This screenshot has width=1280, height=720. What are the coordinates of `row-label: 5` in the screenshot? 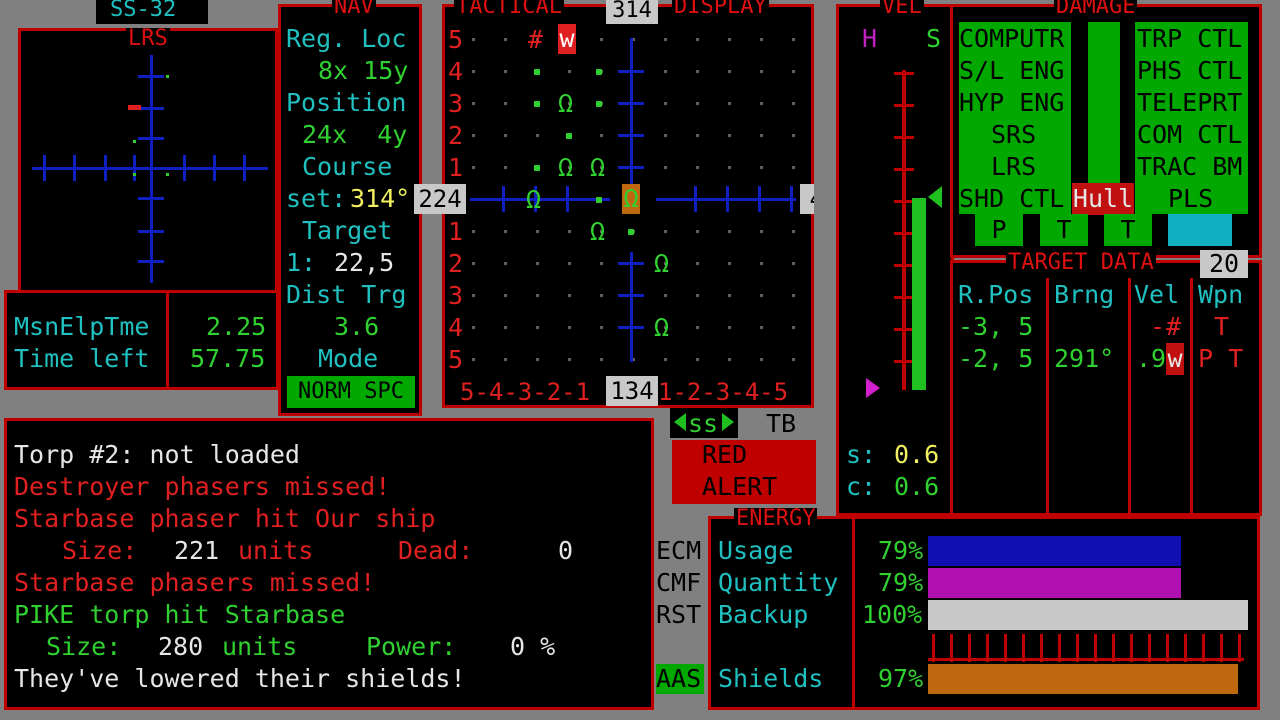 It's located at (456, 39).